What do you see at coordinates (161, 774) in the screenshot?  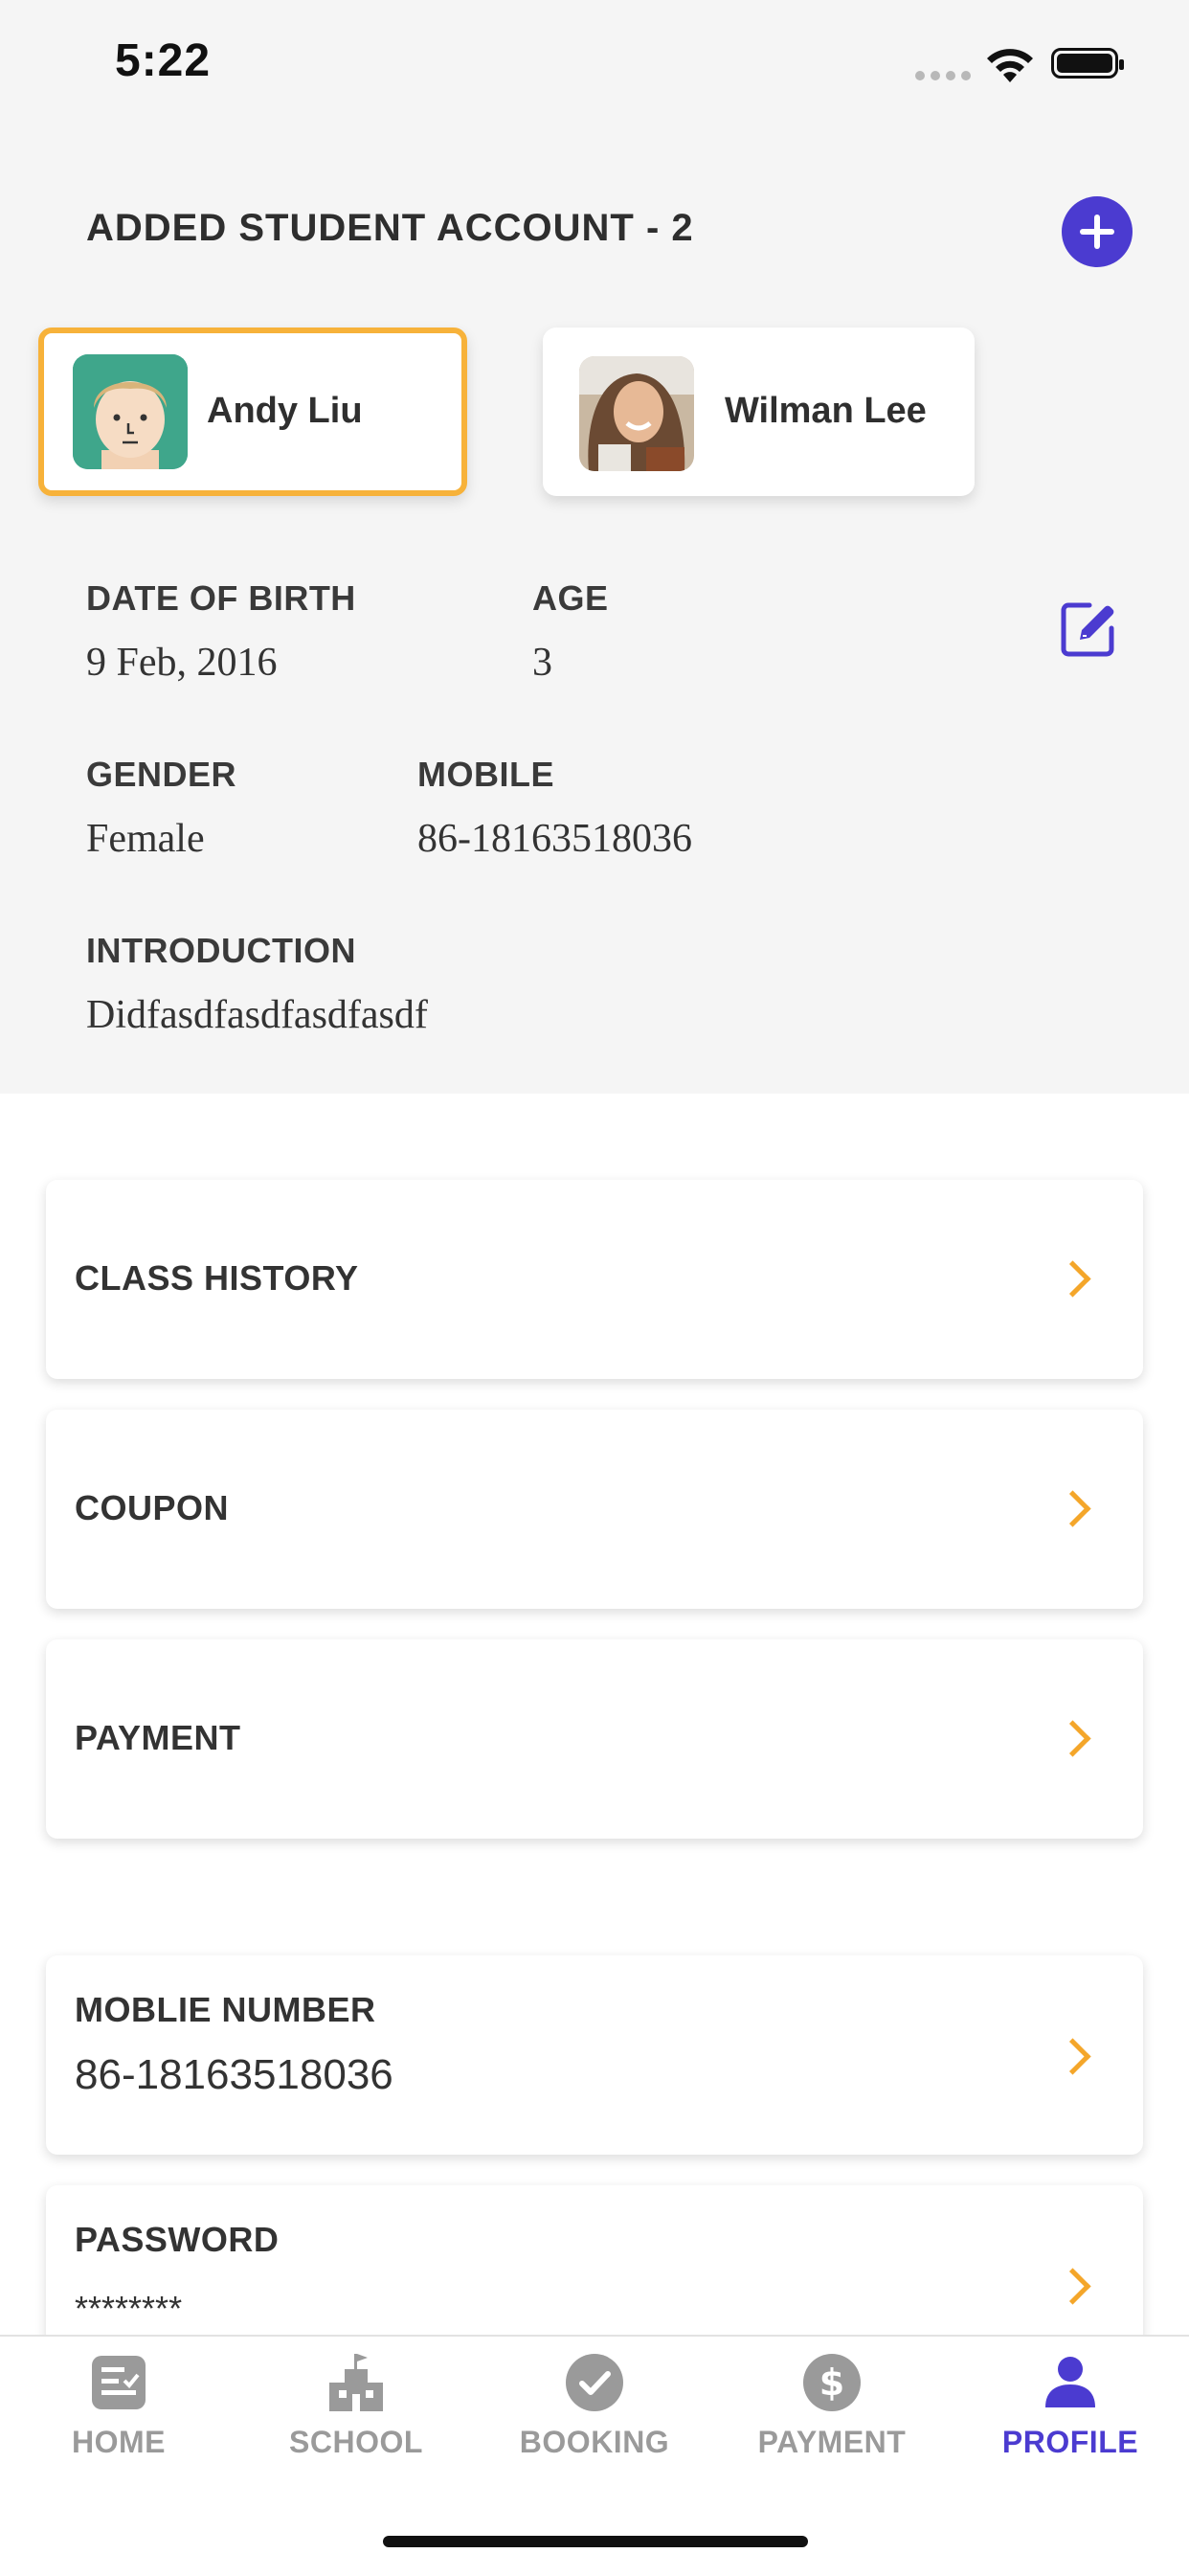 I see `gender-label: GENDER` at bounding box center [161, 774].